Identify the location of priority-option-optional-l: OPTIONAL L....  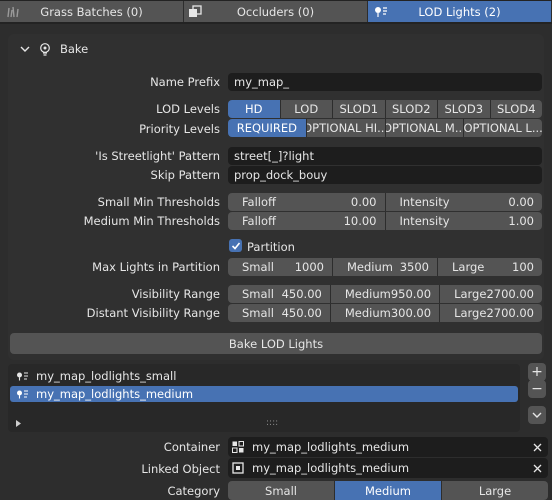
(503, 128).